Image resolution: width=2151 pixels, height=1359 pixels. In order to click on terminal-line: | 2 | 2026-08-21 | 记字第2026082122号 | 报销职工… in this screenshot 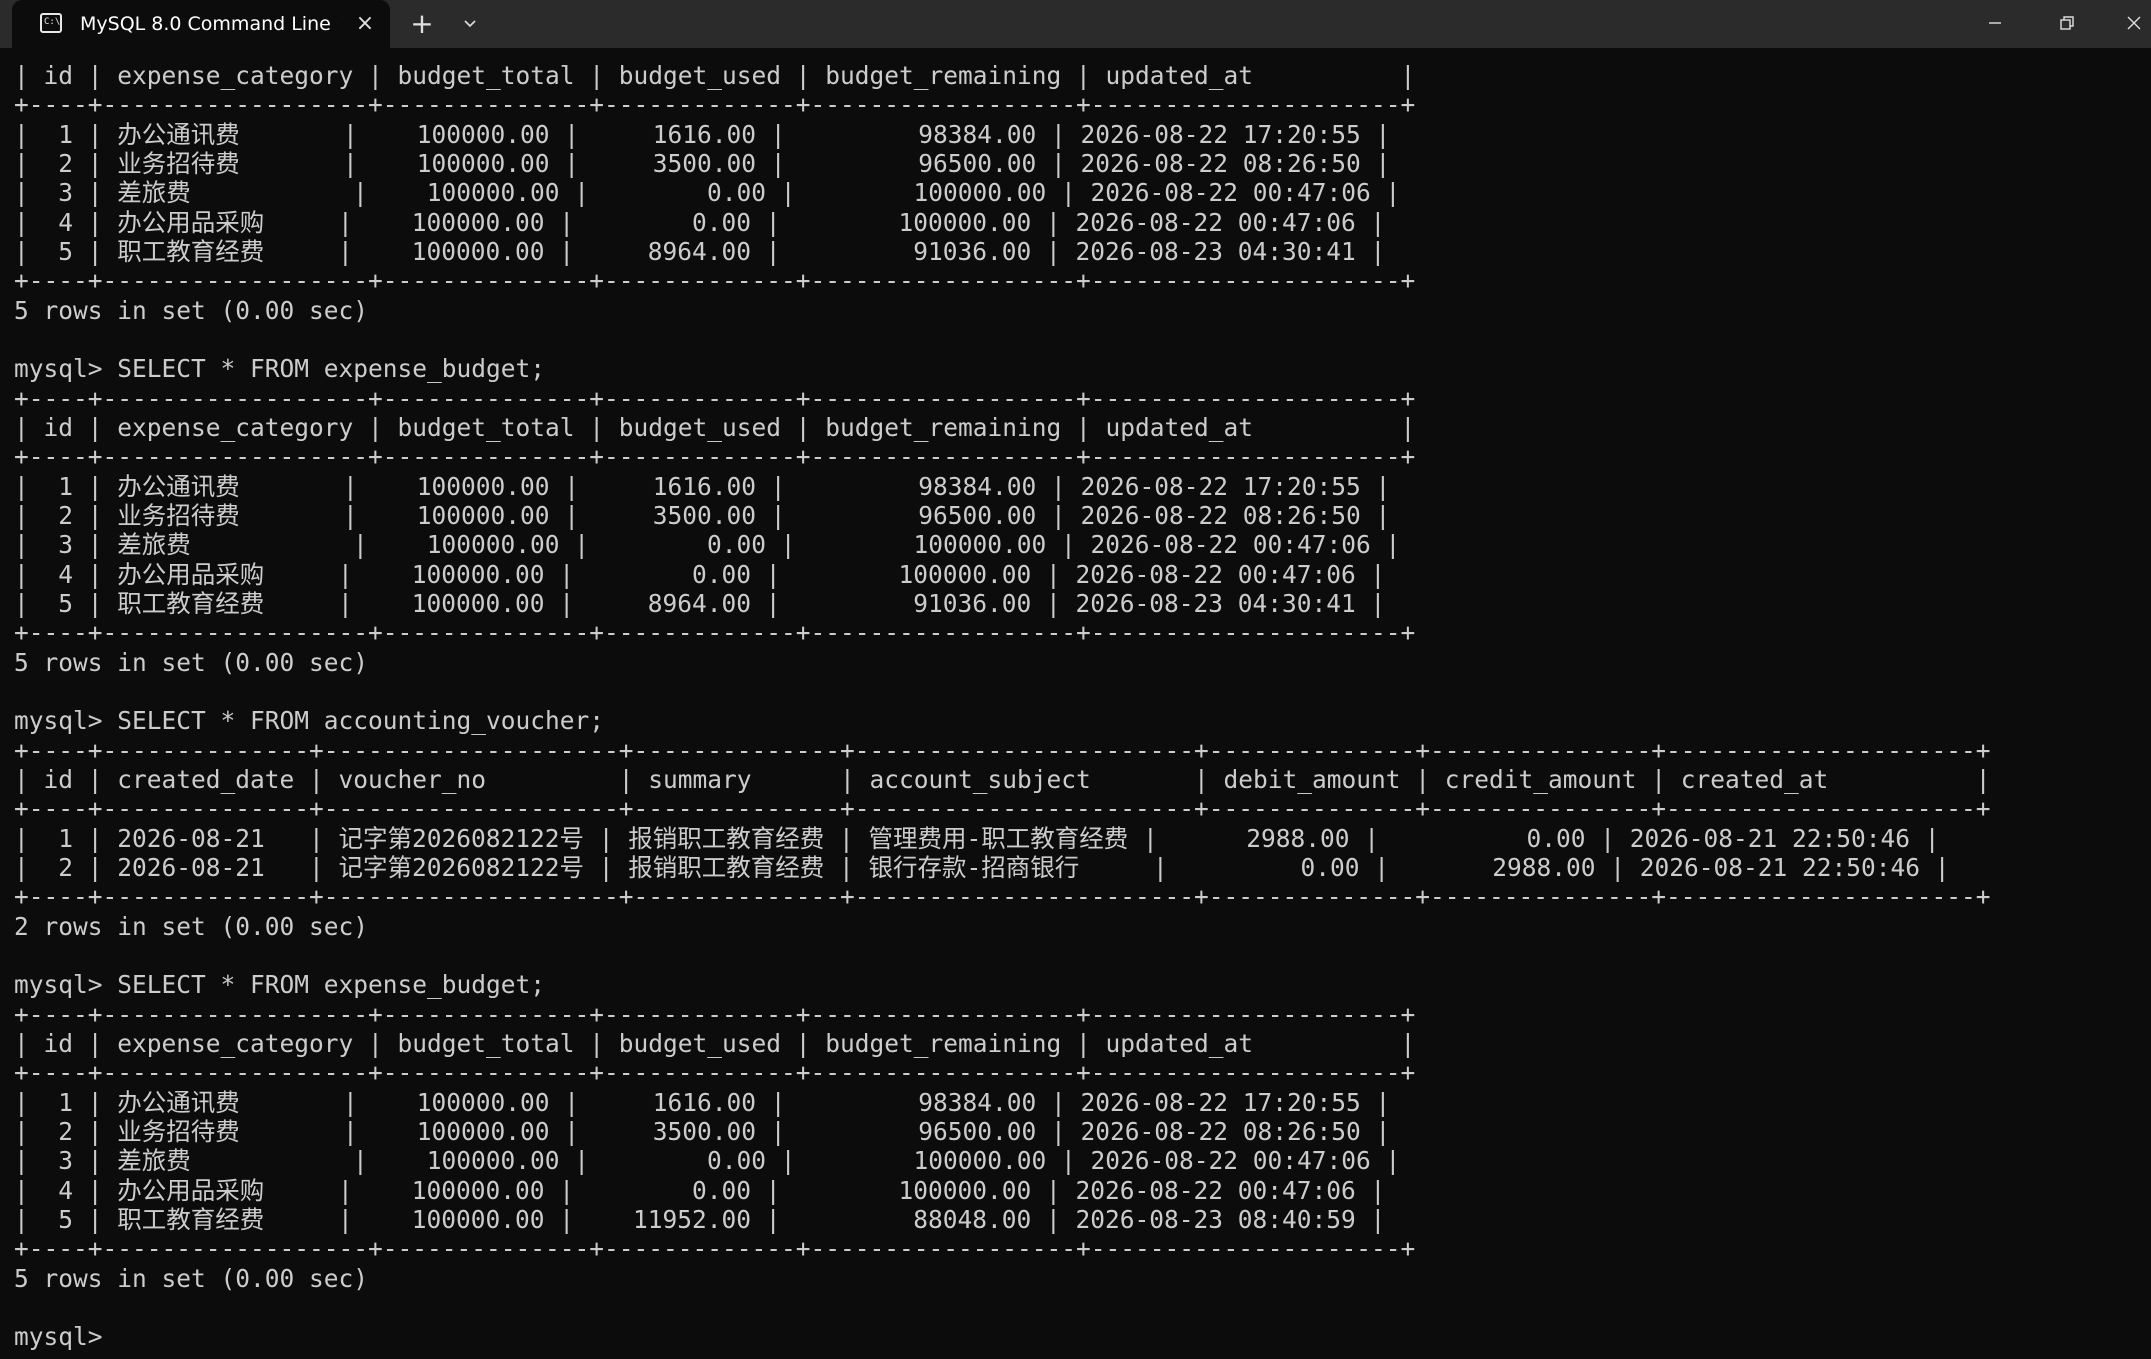, I will do `click(982, 867)`.